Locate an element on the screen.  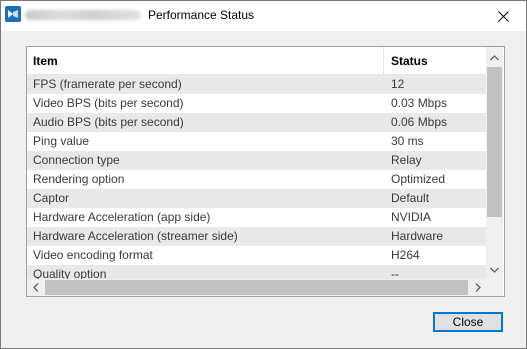
row-item: Ping value is located at coordinates (61, 141).